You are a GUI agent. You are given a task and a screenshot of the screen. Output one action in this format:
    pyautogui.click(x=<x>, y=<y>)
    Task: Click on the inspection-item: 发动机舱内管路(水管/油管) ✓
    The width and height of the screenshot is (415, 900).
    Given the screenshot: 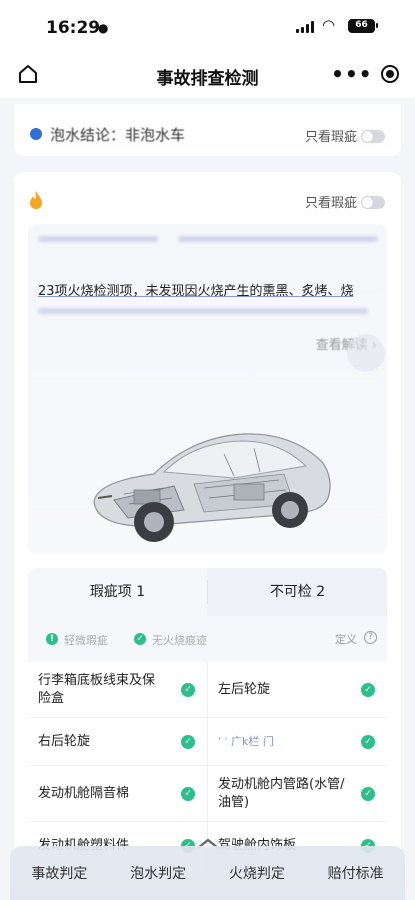 What is the action you would take?
    pyautogui.click(x=297, y=793)
    